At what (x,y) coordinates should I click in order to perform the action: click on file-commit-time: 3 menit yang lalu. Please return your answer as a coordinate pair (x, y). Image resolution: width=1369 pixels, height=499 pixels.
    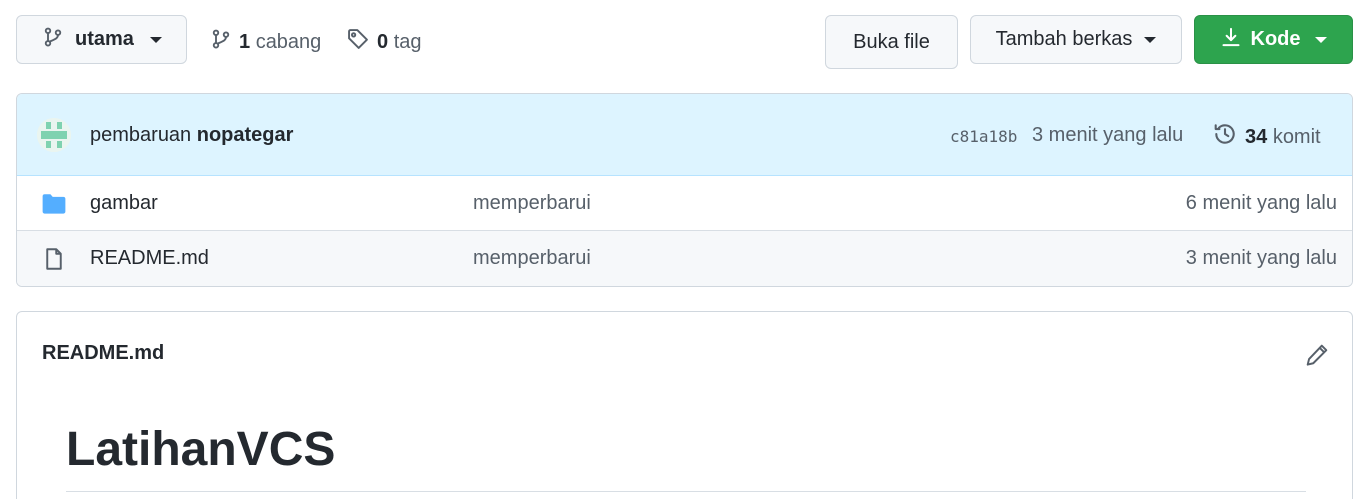
    Looking at the image, I should click on (1261, 258).